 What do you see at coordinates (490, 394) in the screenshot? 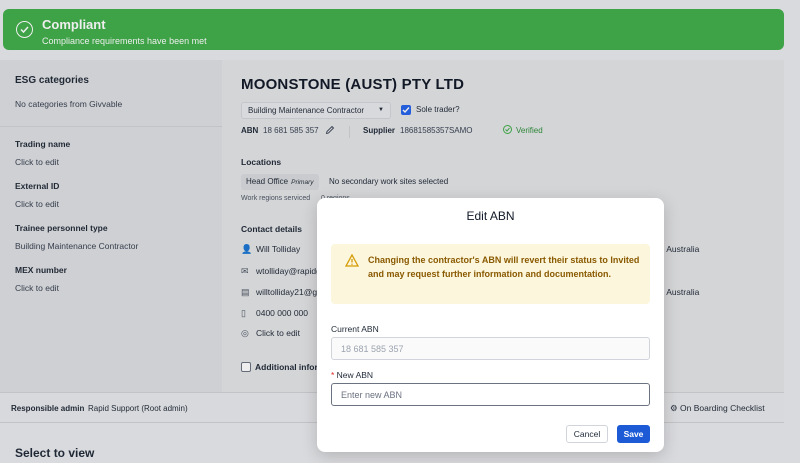
I see `new-abn-input: Enter new ABN` at bounding box center [490, 394].